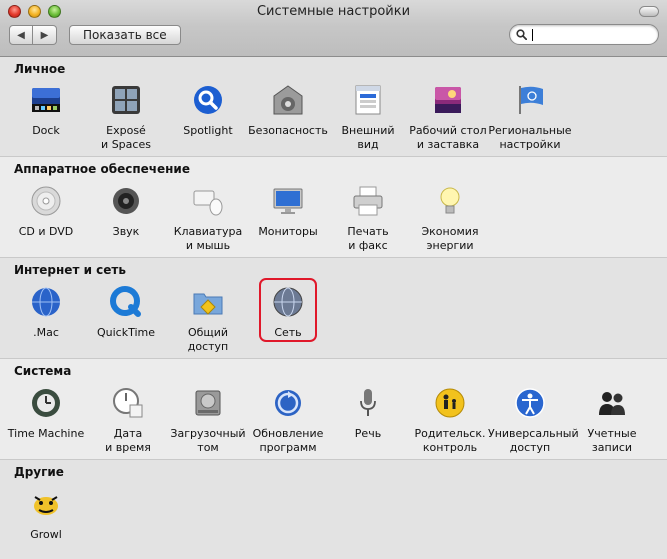 This screenshot has width=667, height=559. I want to click on pane-label: Клавиатура и мышь, so click(208, 238).